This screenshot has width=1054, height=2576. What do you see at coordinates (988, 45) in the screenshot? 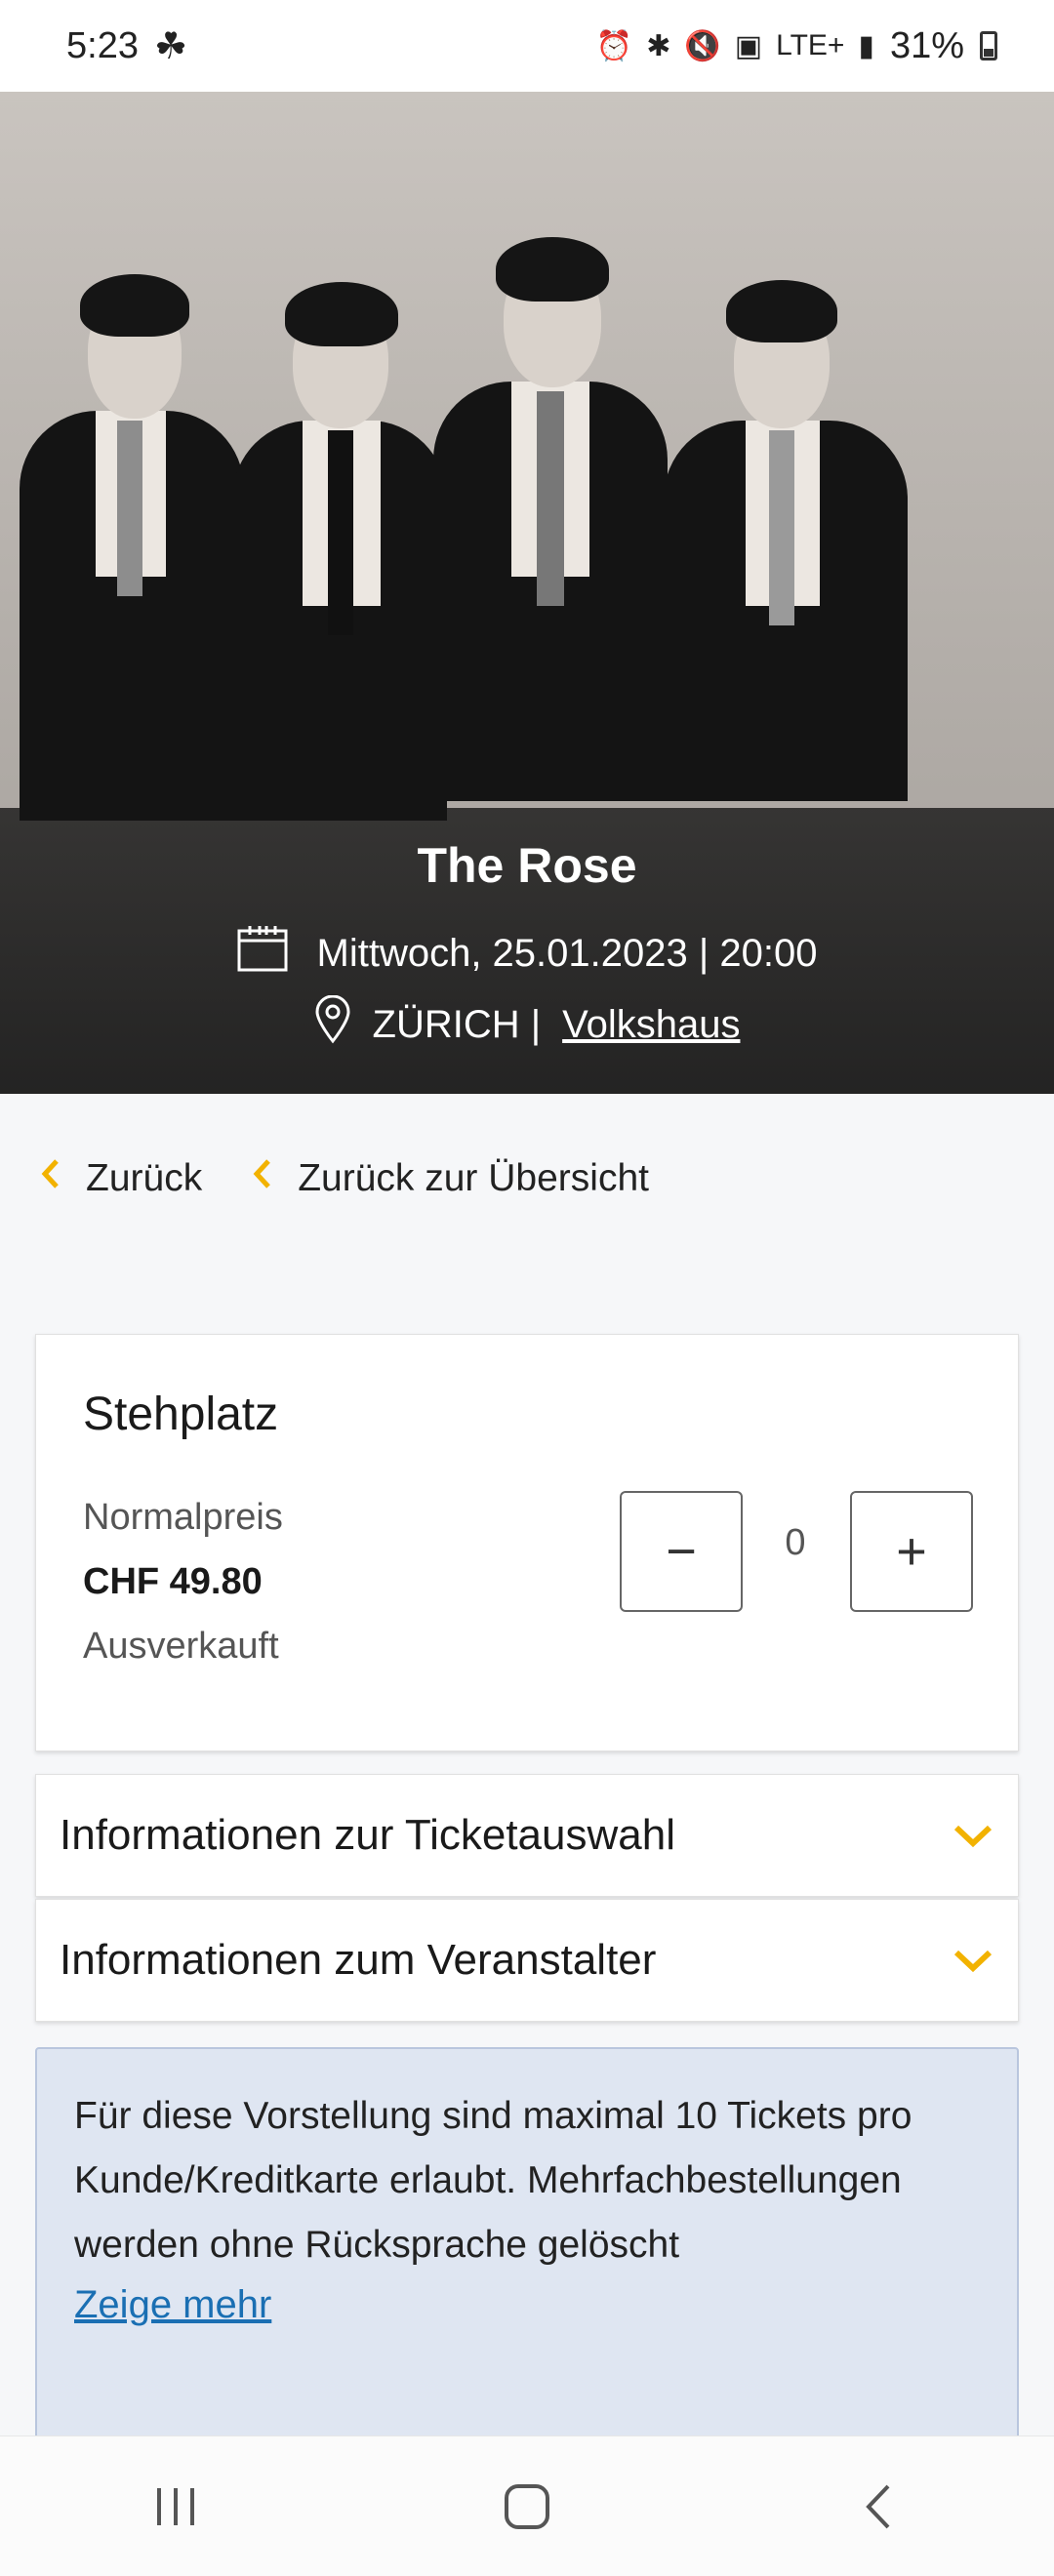
I see `battery-icon` at bounding box center [988, 45].